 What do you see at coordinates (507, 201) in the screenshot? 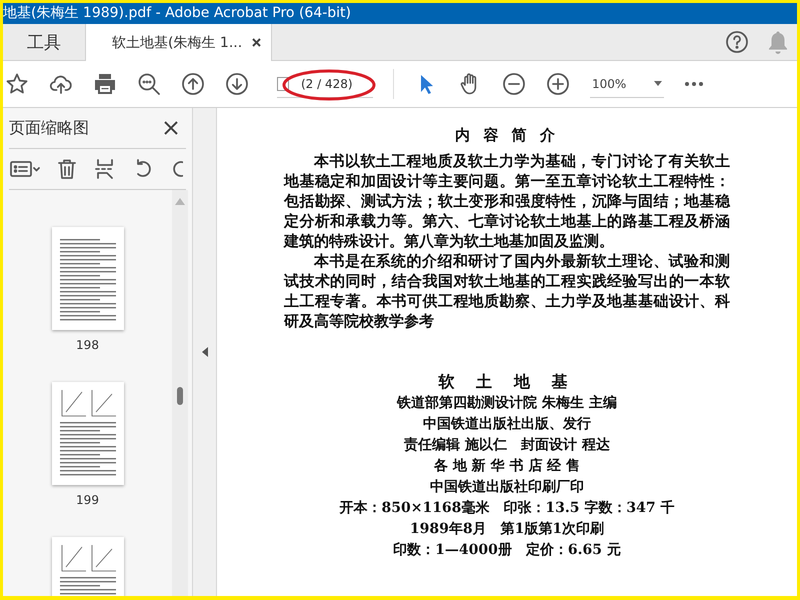
I see `body-paragraph: 本书以软土工程地质及软土力学为基础，专门讨论了有关软土地基稳定和加固设计等主要问题。第一至五章讨论软土工程特性：包括勘探、测试方法；软土变形和强度特性，沉降与固结；地基稳定分析和承载力等。第六、七章讨论软土地基上的路基工程及桥涵建筑的特殊设计。第八章为软土地基加固及监测。` at bounding box center [507, 201].